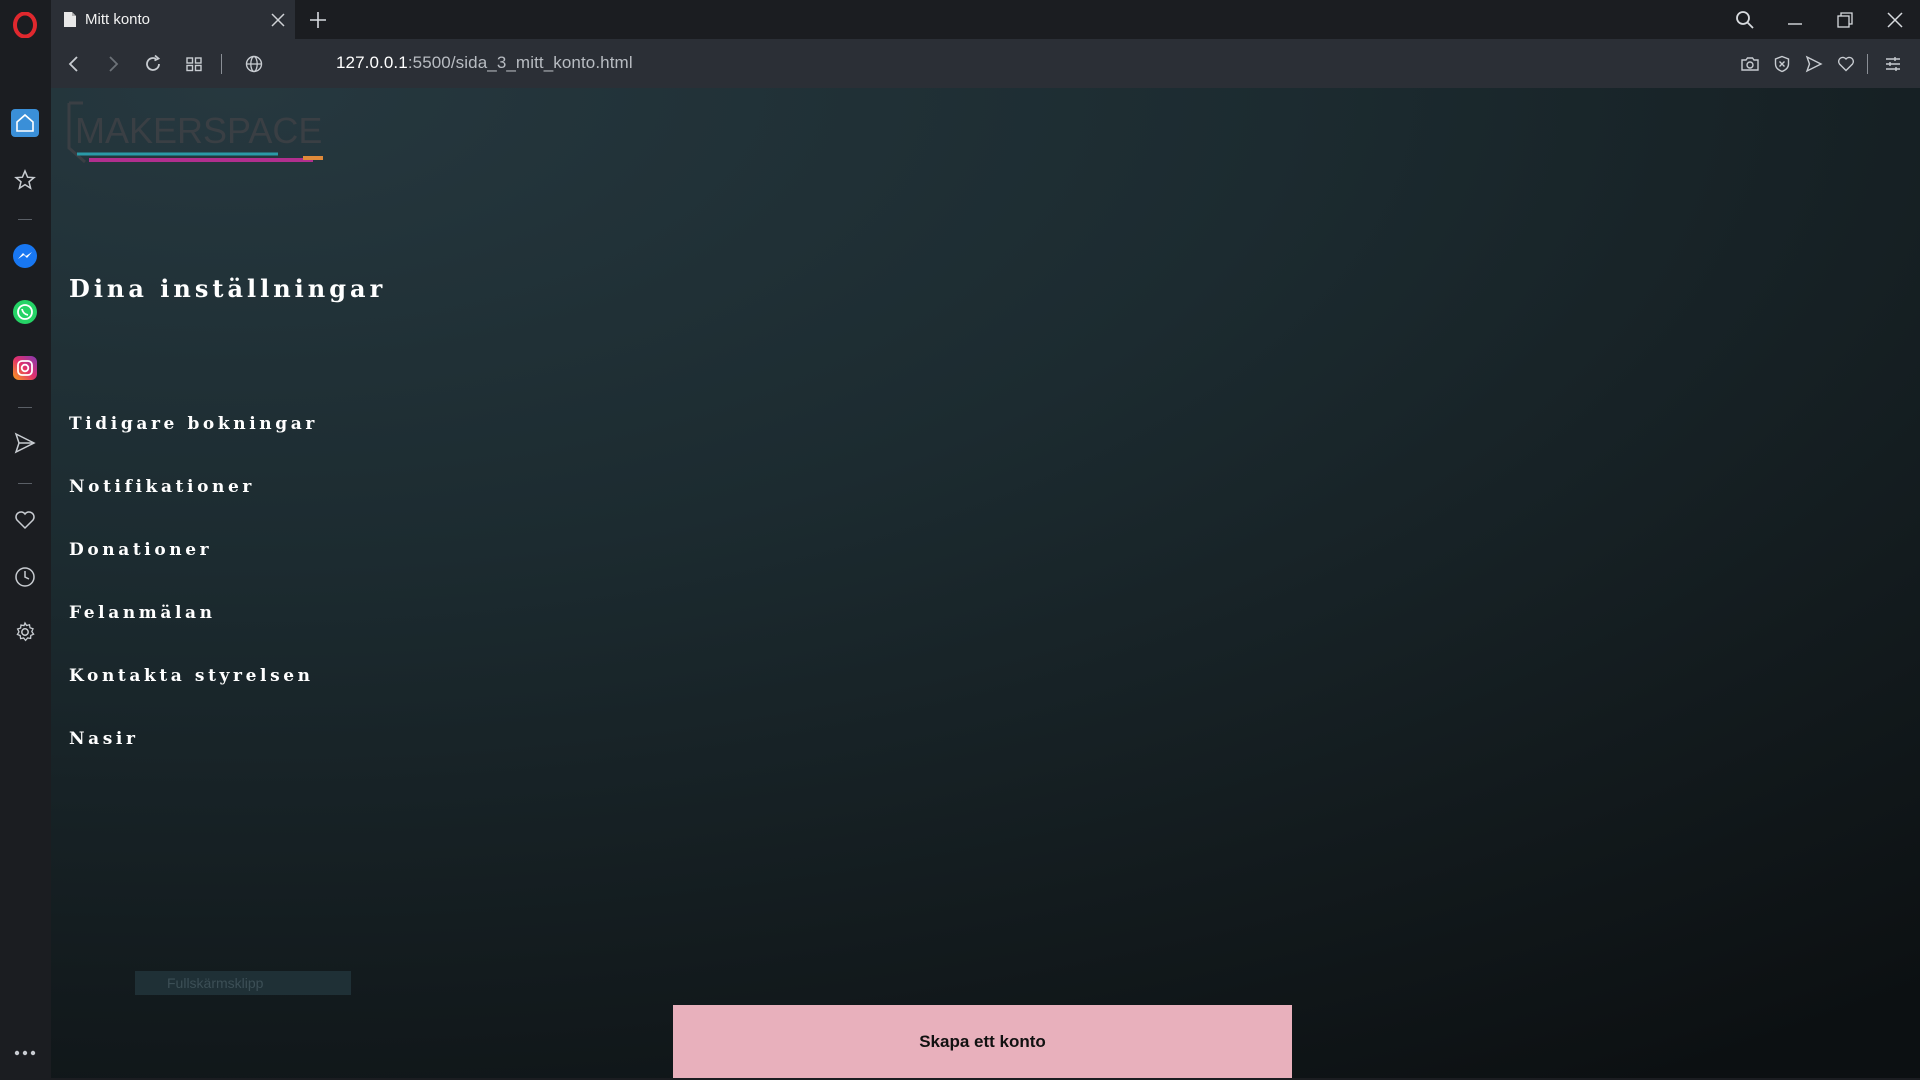 Image resolution: width=1920 pixels, height=1080 pixels. Describe the element at coordinates (960, 19) in the screenshot. I see `title-bar: Mitt konto` at that location.